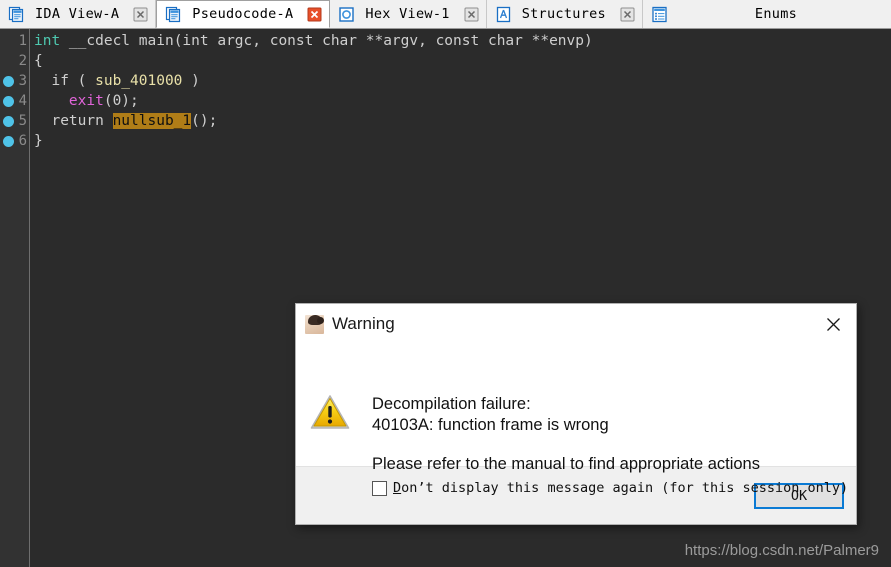 The width and height of the screenshot is (891, 567). I want to click on code-token: ), so click(191, 81).